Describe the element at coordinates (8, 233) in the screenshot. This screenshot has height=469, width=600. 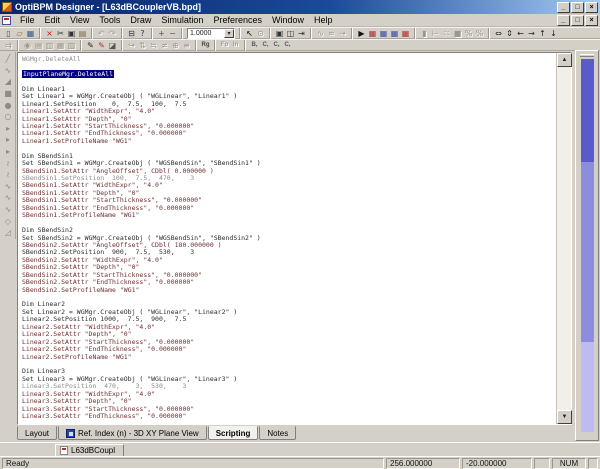
I see `draw-triangle-tool: ◿` at that location.